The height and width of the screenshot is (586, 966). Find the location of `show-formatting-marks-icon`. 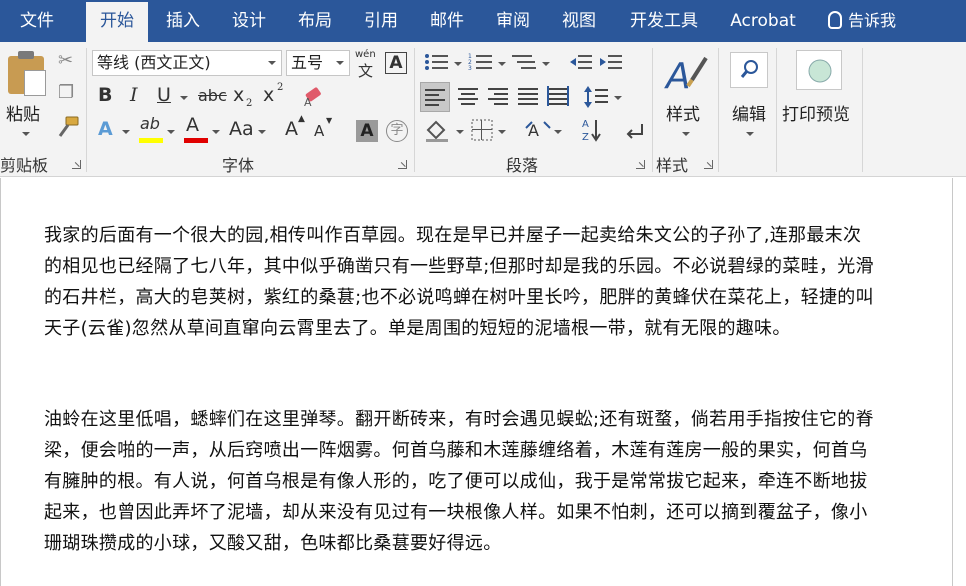

show-formatting-marks-icon is located at coordinates (634, 131).